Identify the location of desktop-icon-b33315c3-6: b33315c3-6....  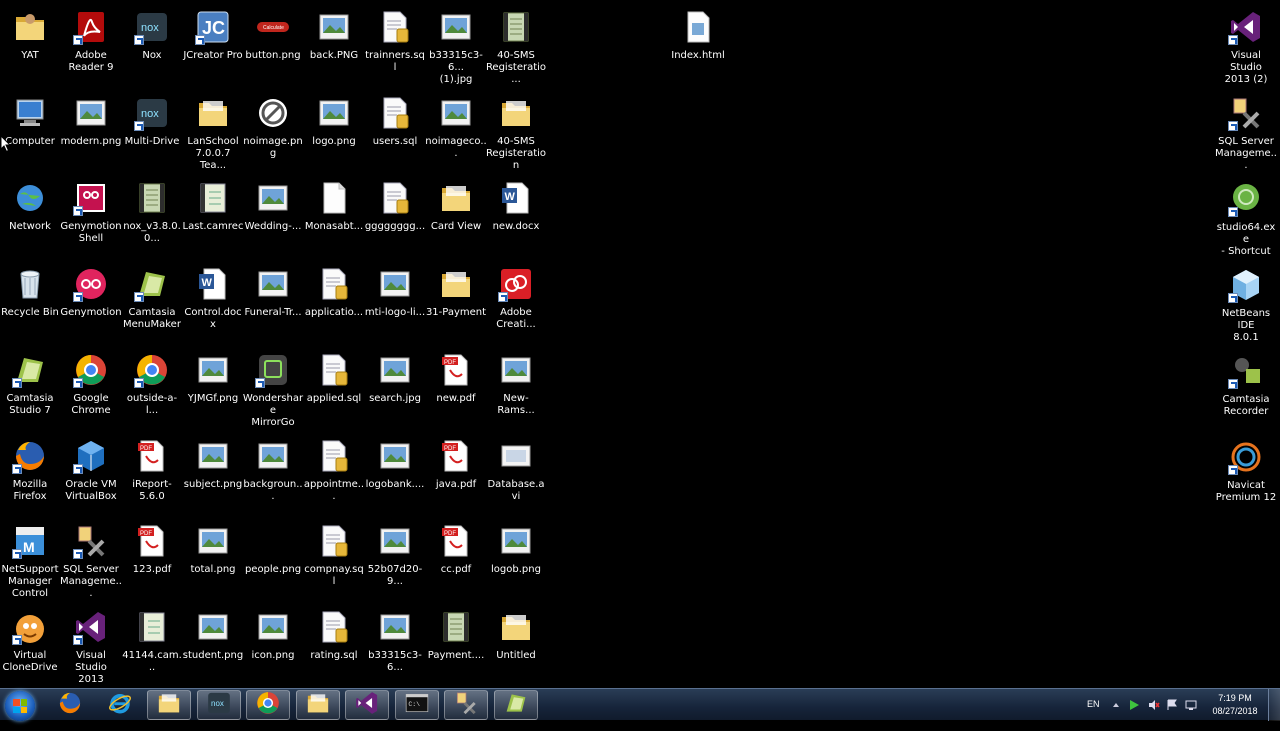
(395, 647).